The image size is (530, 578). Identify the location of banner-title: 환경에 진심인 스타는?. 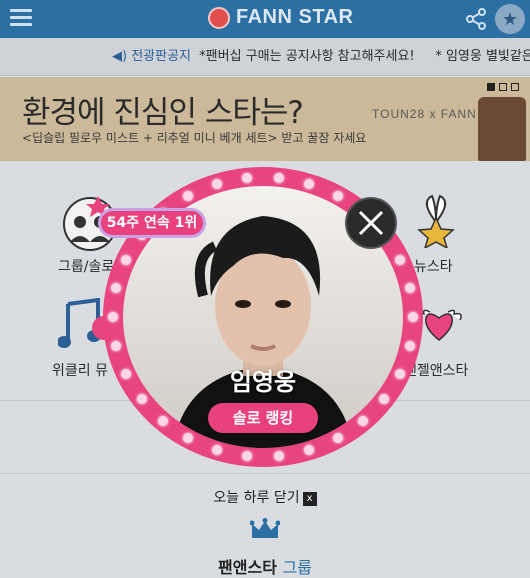
(163, 113).